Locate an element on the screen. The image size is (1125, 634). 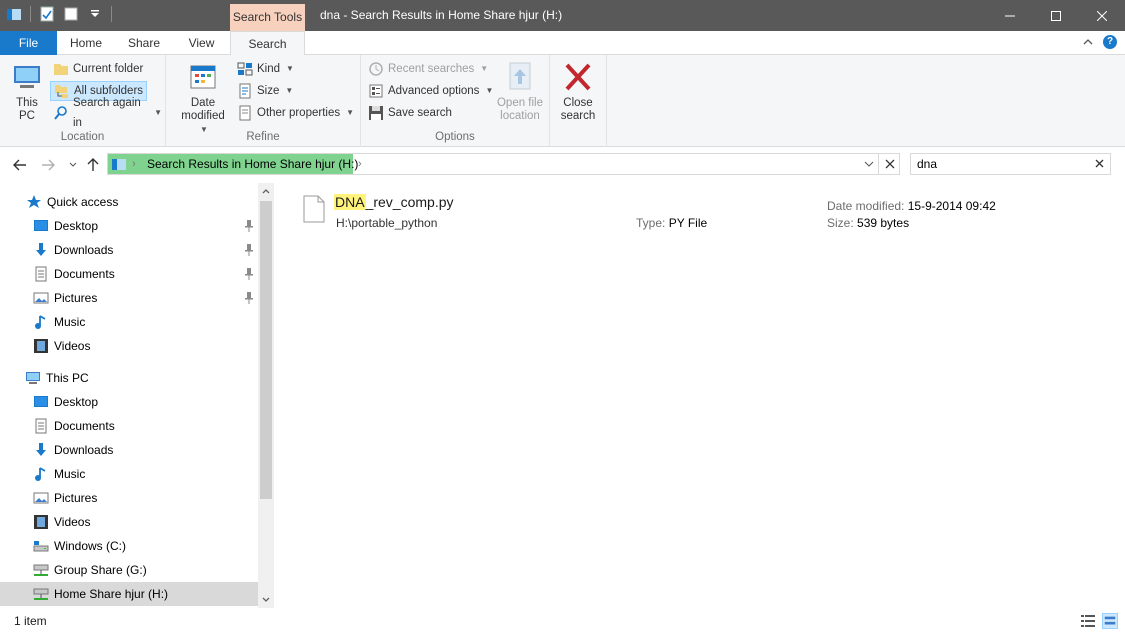
nav-pc-home-share: Home Share hjur (H:) is located at coordinates (129, 594).